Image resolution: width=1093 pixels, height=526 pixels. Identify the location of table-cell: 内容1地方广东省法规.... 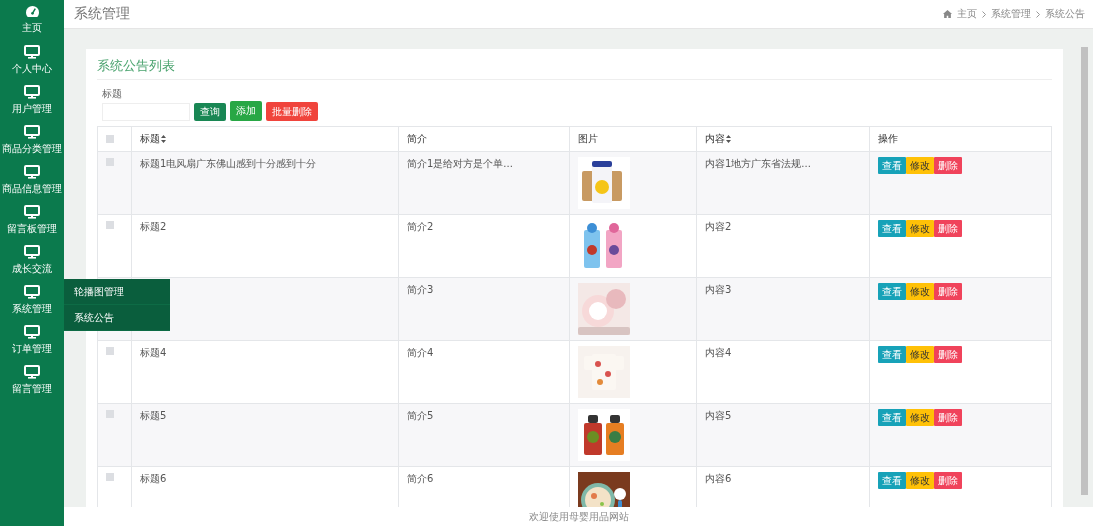
(758, 163).